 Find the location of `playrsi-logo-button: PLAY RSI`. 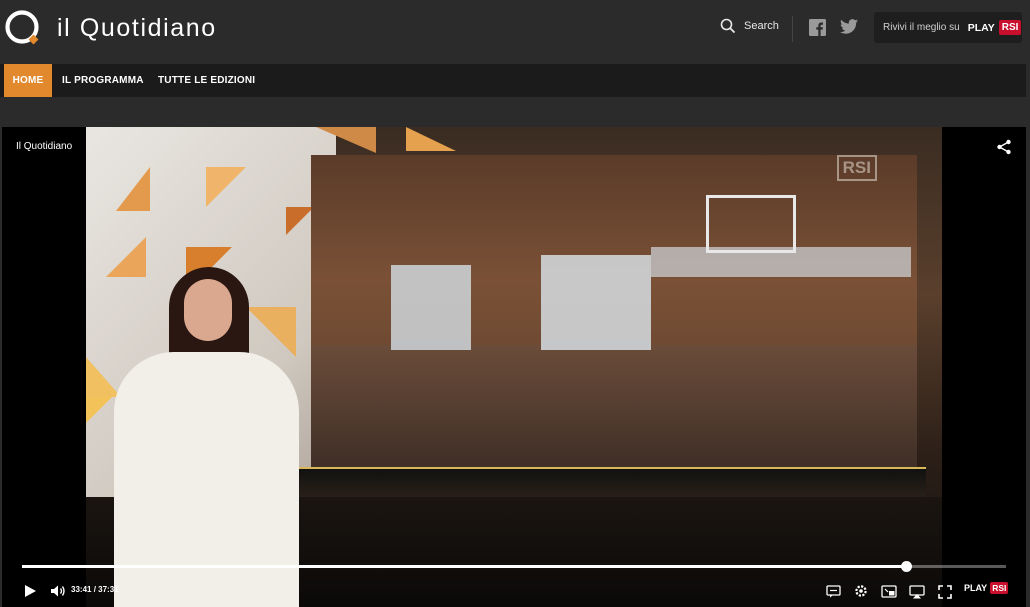

playrsi-logo-button: PLAY RSI is located at coordinates (986, 588).